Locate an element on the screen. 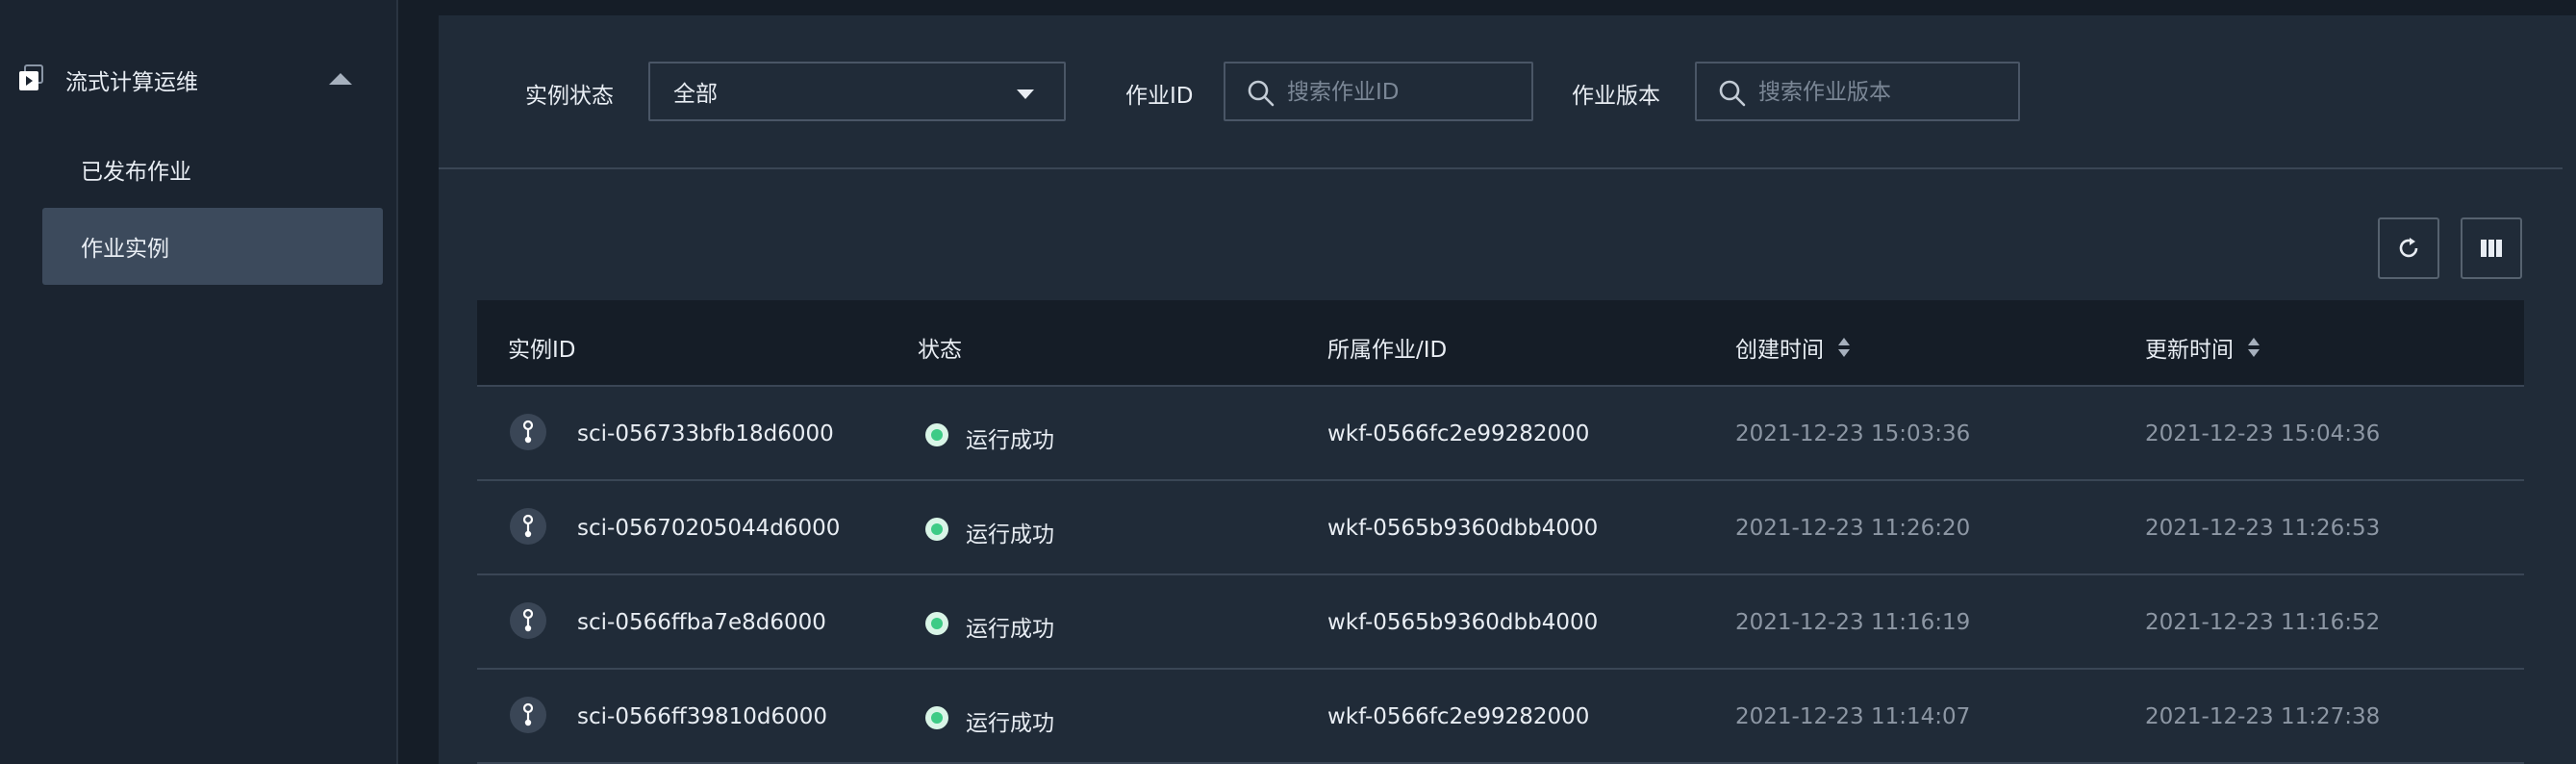 The height and width of the screenshot is (764, 2576). job-version-input is located at coordinates (1879, 92).